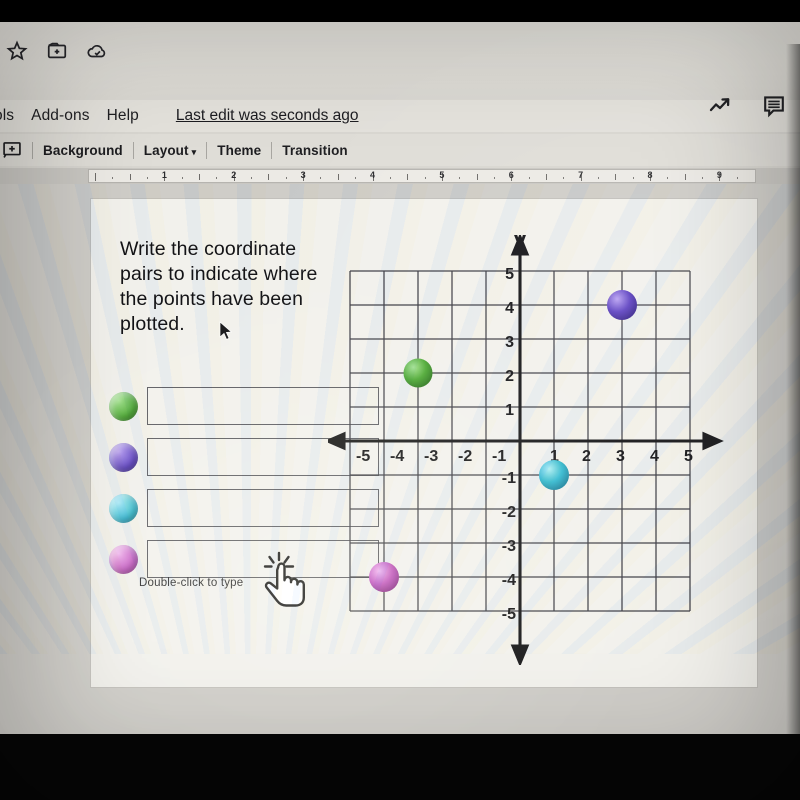  What do you see at coordinates (83, 150) in the screenshot?
I see `background-button: Background` at bounding box center [83, 150].